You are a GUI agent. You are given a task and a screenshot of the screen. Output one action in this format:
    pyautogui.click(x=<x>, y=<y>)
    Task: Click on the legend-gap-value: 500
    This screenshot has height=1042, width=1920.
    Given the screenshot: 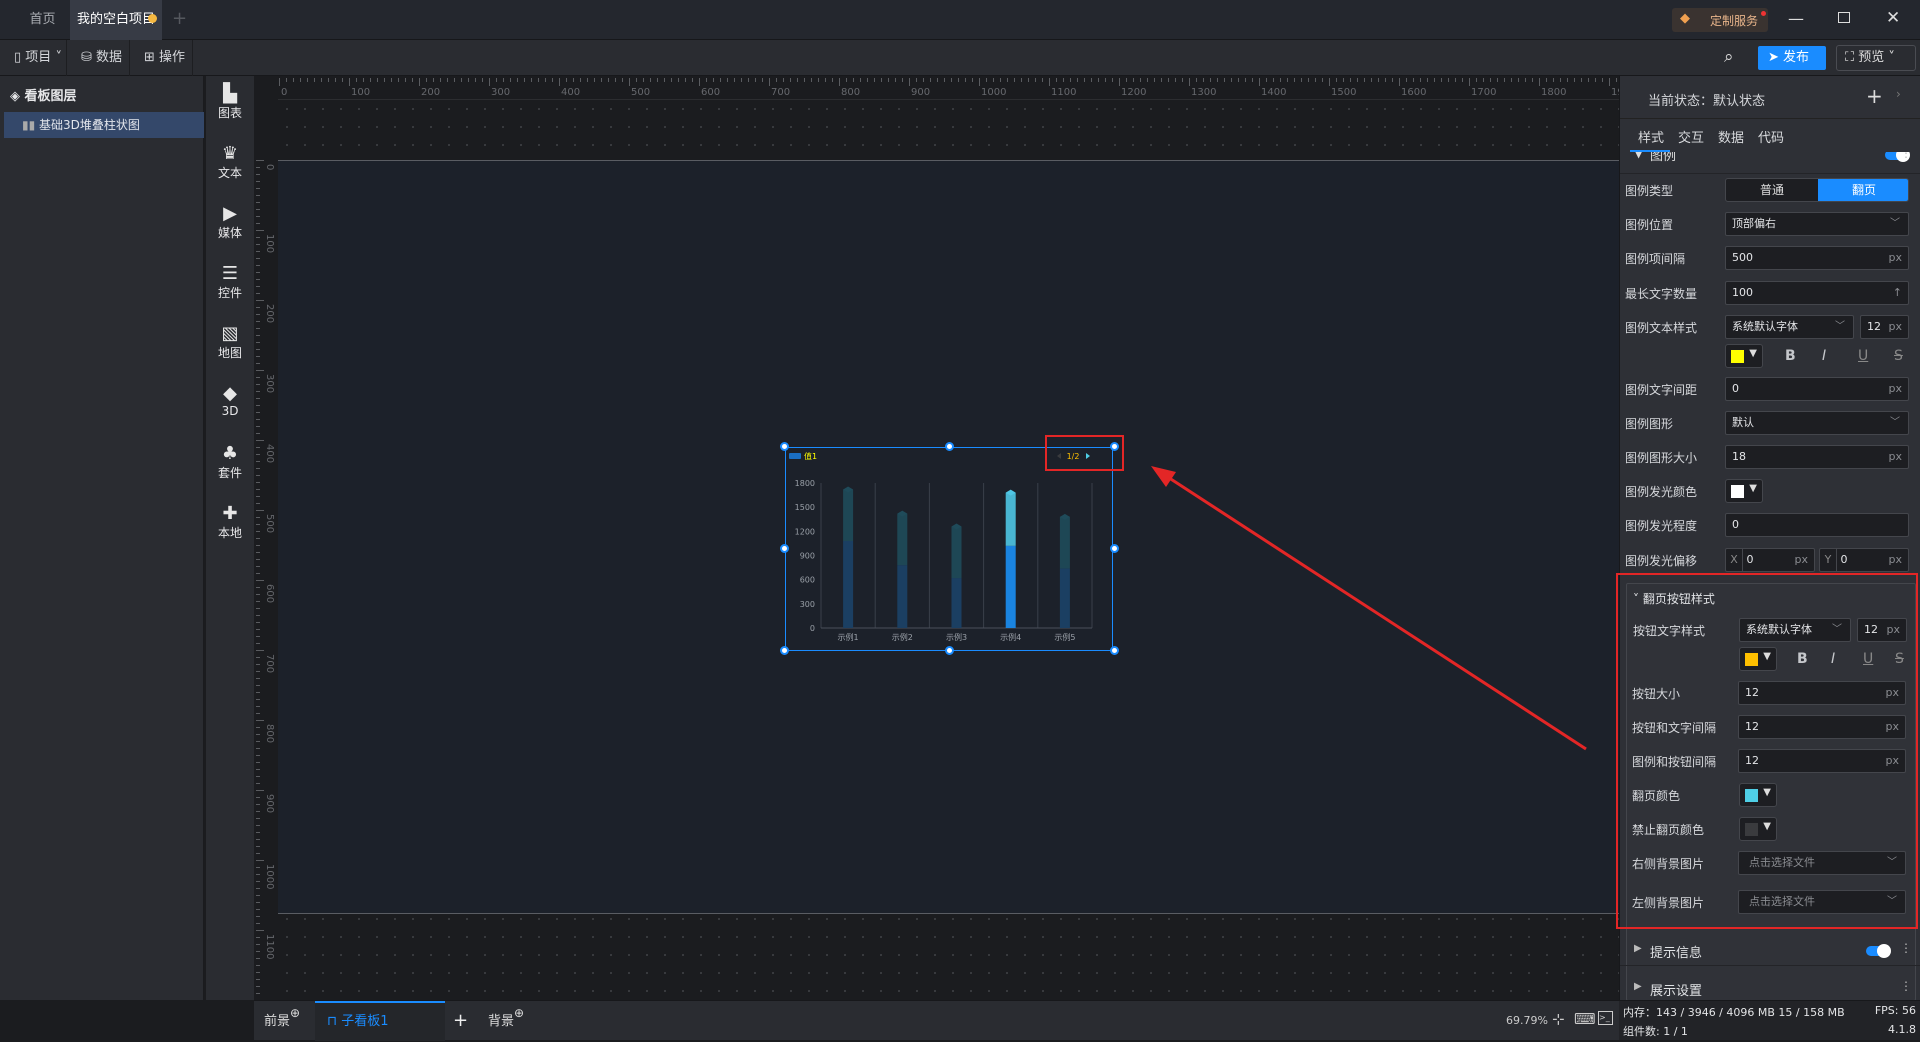 What is the action you would take?
    pyautogui.click(x=1742, y=257)
    